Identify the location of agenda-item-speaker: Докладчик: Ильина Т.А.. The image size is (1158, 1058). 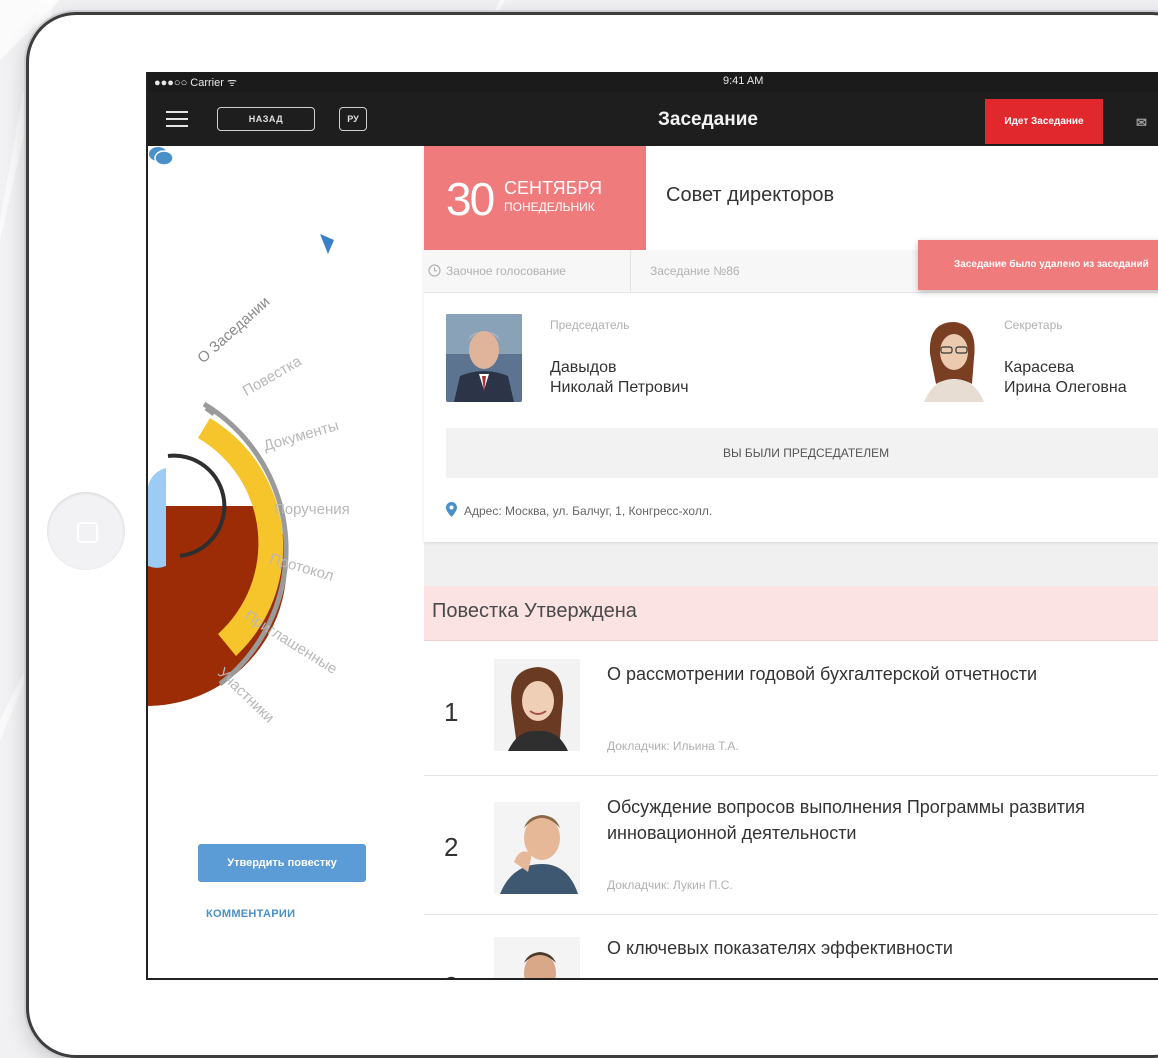
(673, 746).